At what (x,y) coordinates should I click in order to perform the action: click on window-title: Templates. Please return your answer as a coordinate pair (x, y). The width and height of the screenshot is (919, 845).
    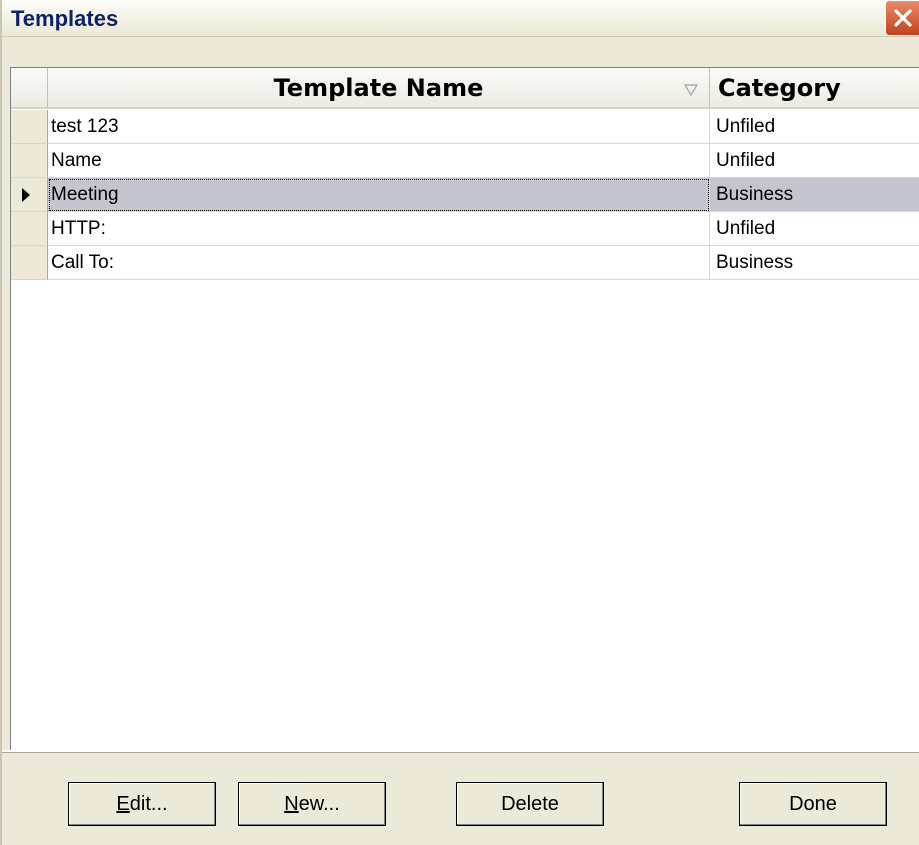
    Looking at the image, I should click on (65, 18).